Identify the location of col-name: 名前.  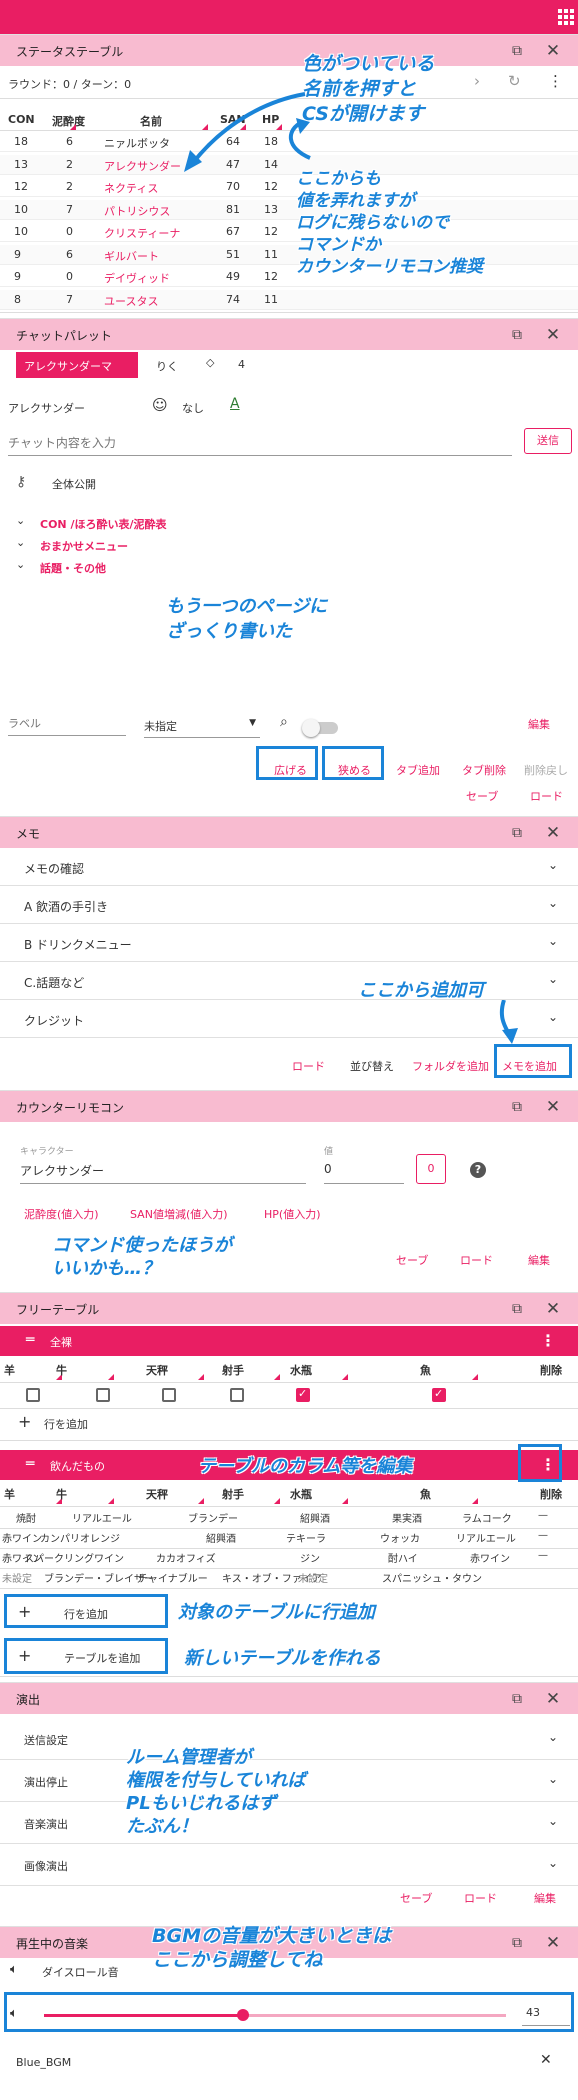
(151, 121).